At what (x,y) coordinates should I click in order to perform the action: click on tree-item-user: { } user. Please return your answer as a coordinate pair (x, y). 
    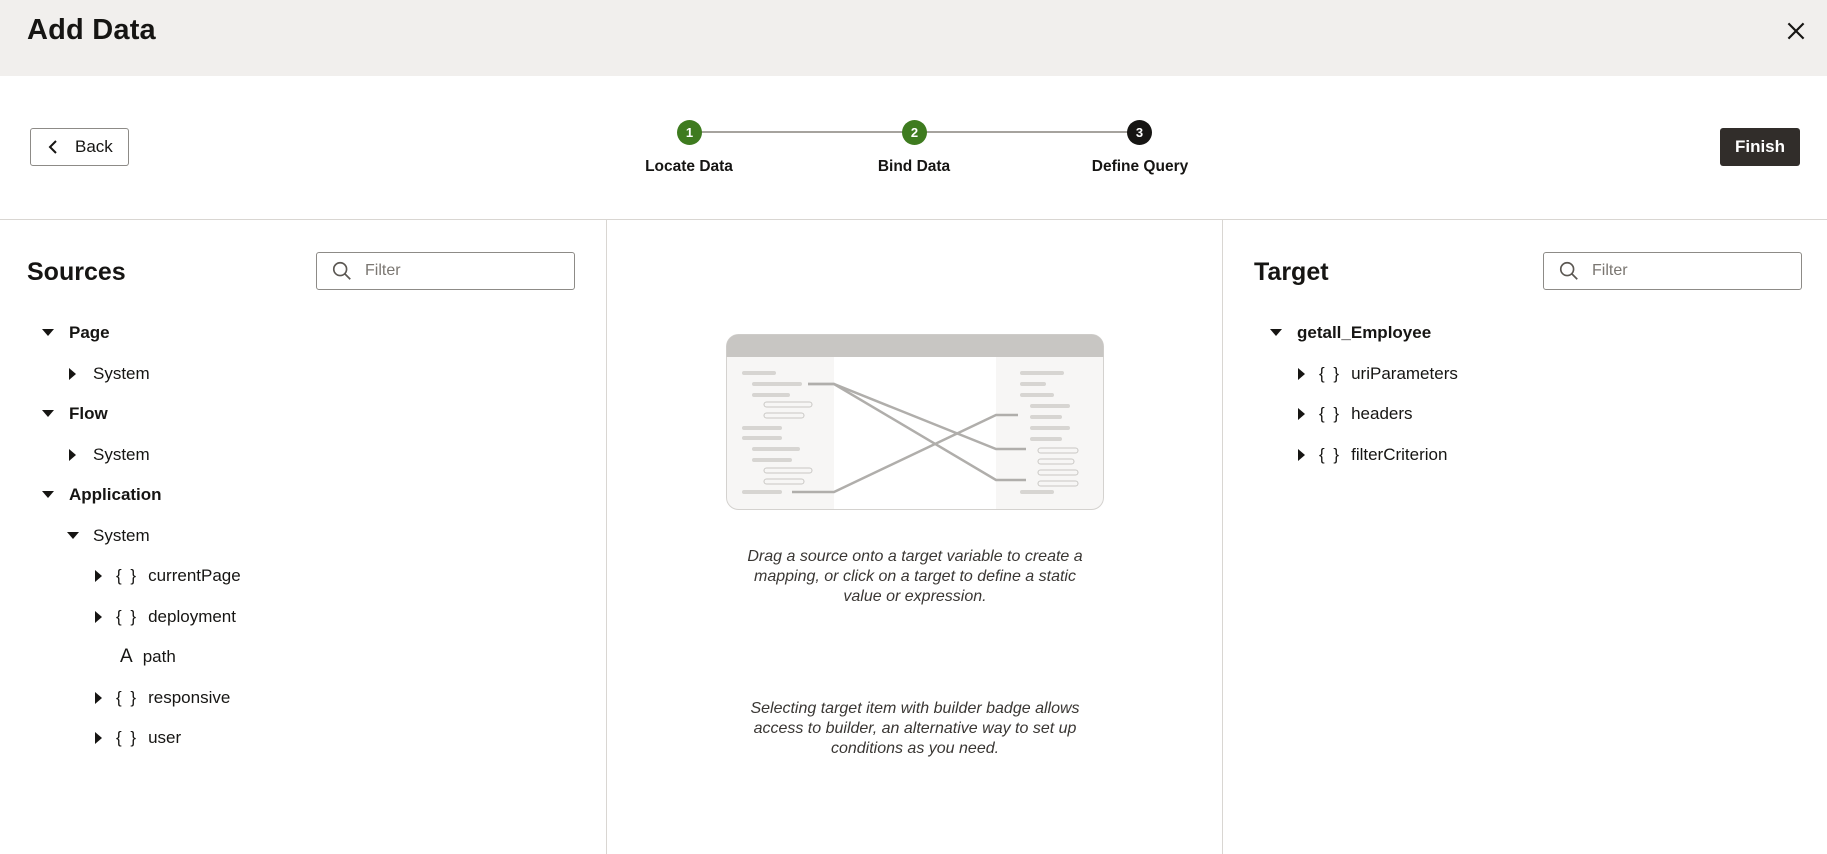
    Looking at the image, I should click on (136, 738).